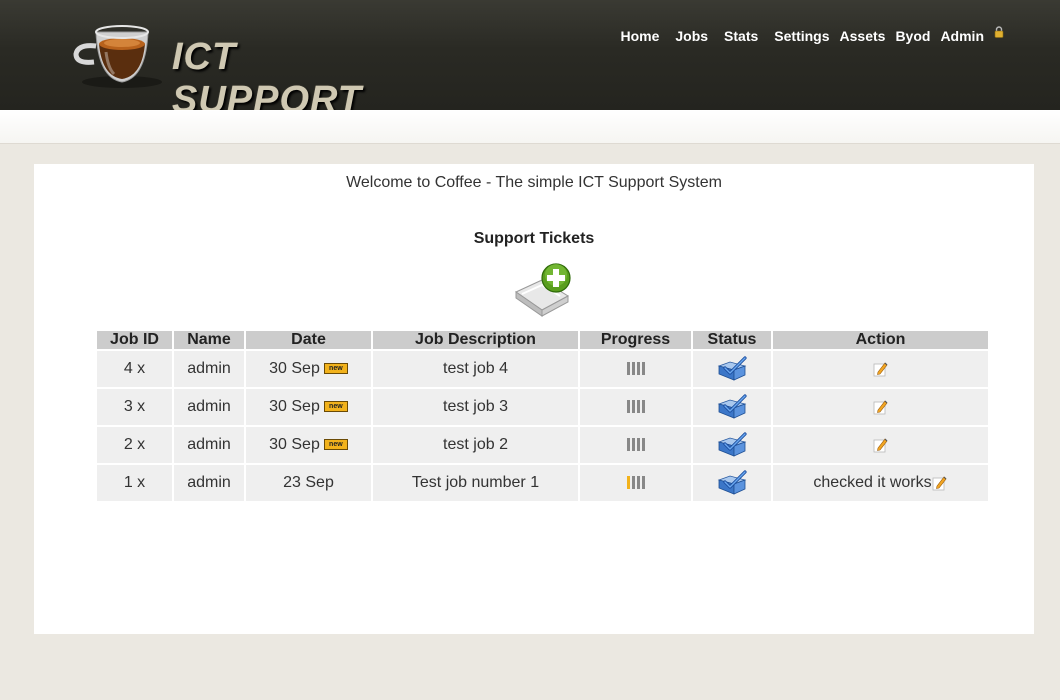 This screenshot has height=700, width=1060. I want to click on date-cell: 23 Sep, so click(308, 483).